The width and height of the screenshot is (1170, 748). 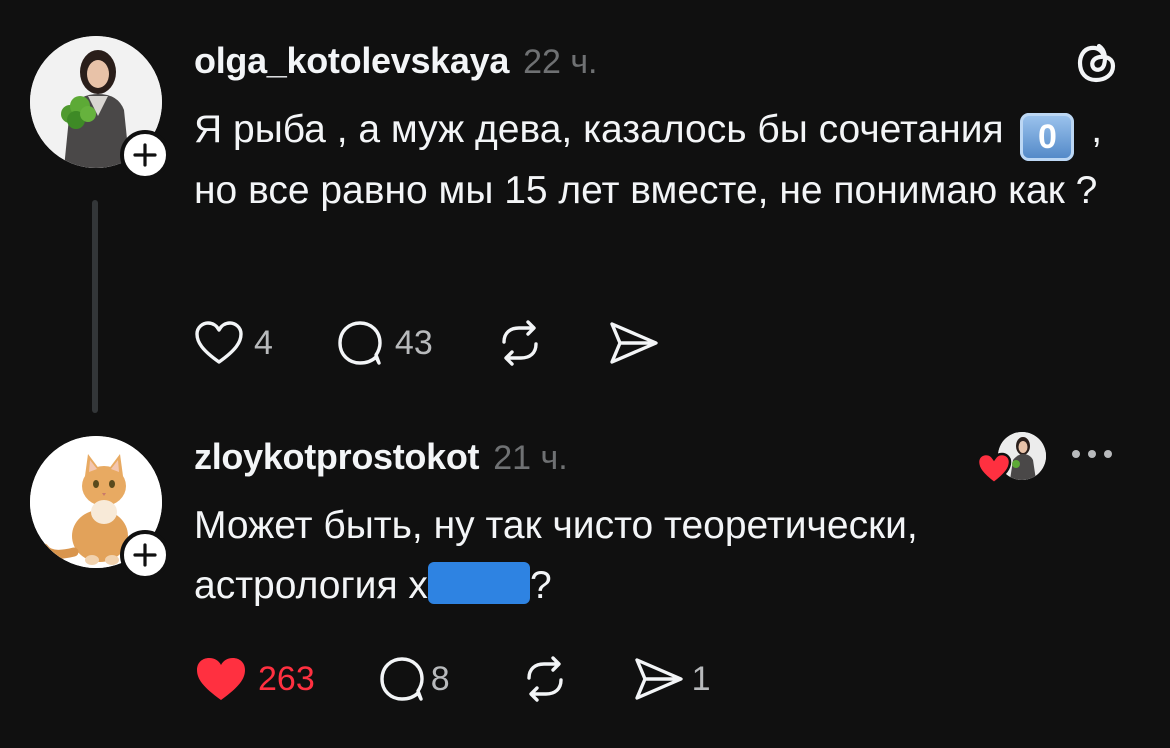 I want to click on like-button: 4, so click(x=233, y=343).